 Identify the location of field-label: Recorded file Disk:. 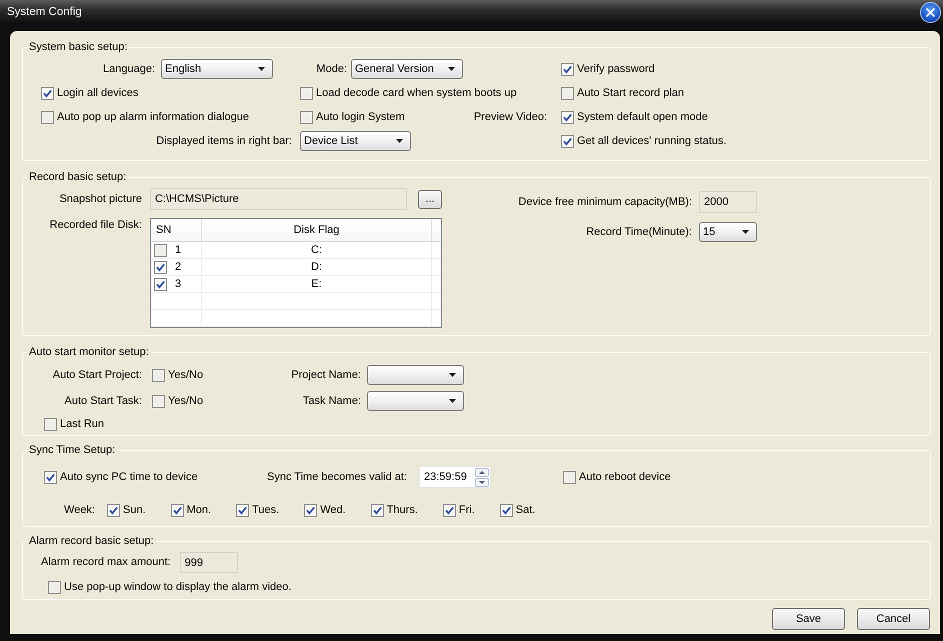
(96, 225).